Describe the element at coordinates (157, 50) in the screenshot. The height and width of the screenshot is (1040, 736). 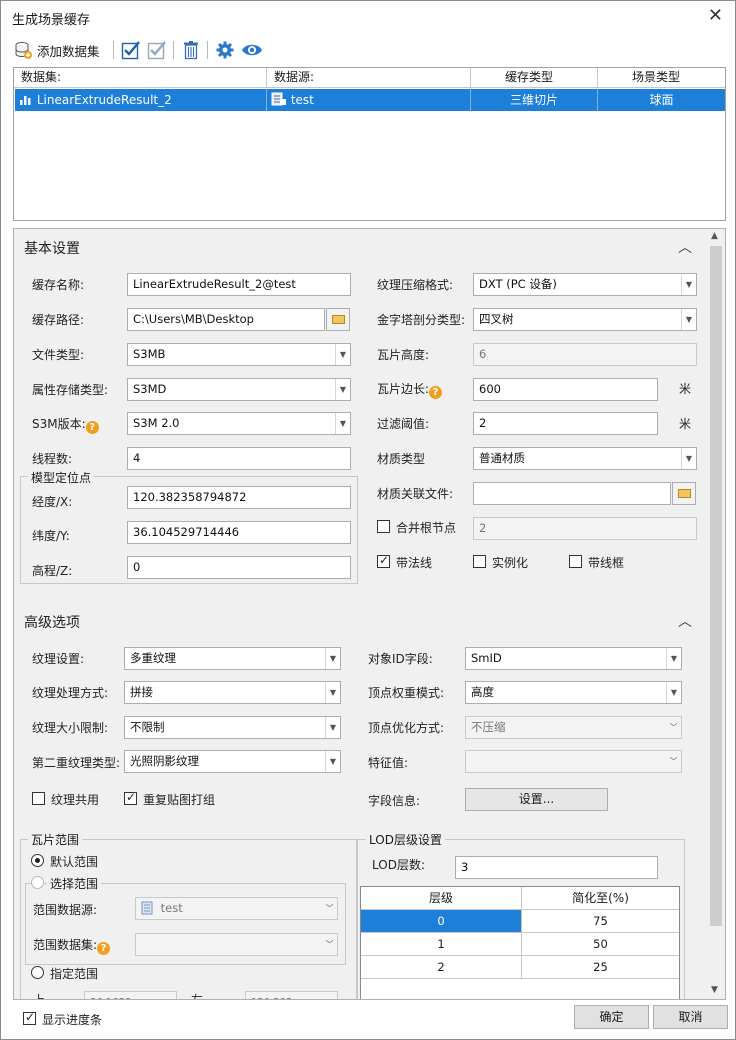
I see `invert-select-button` at that location.